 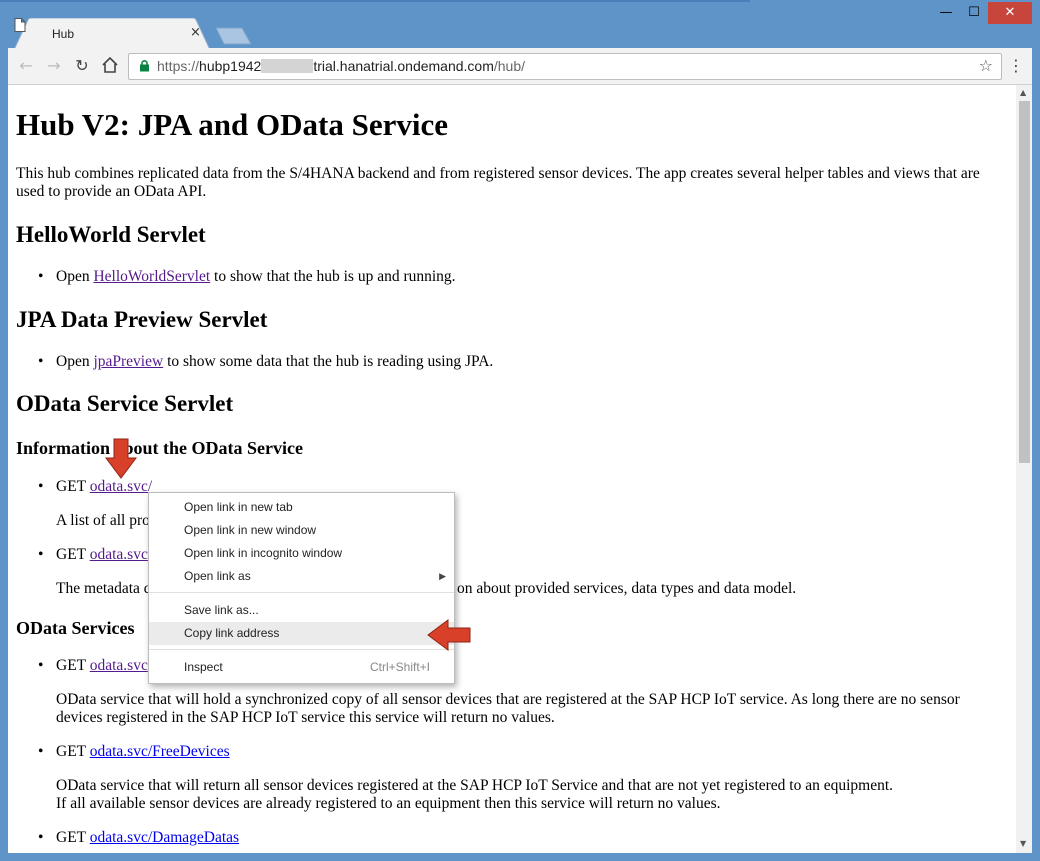 What do you see at coordinates (110, 66) in the screenshot?
I see `home-icon` at bounding box center [110, 66].